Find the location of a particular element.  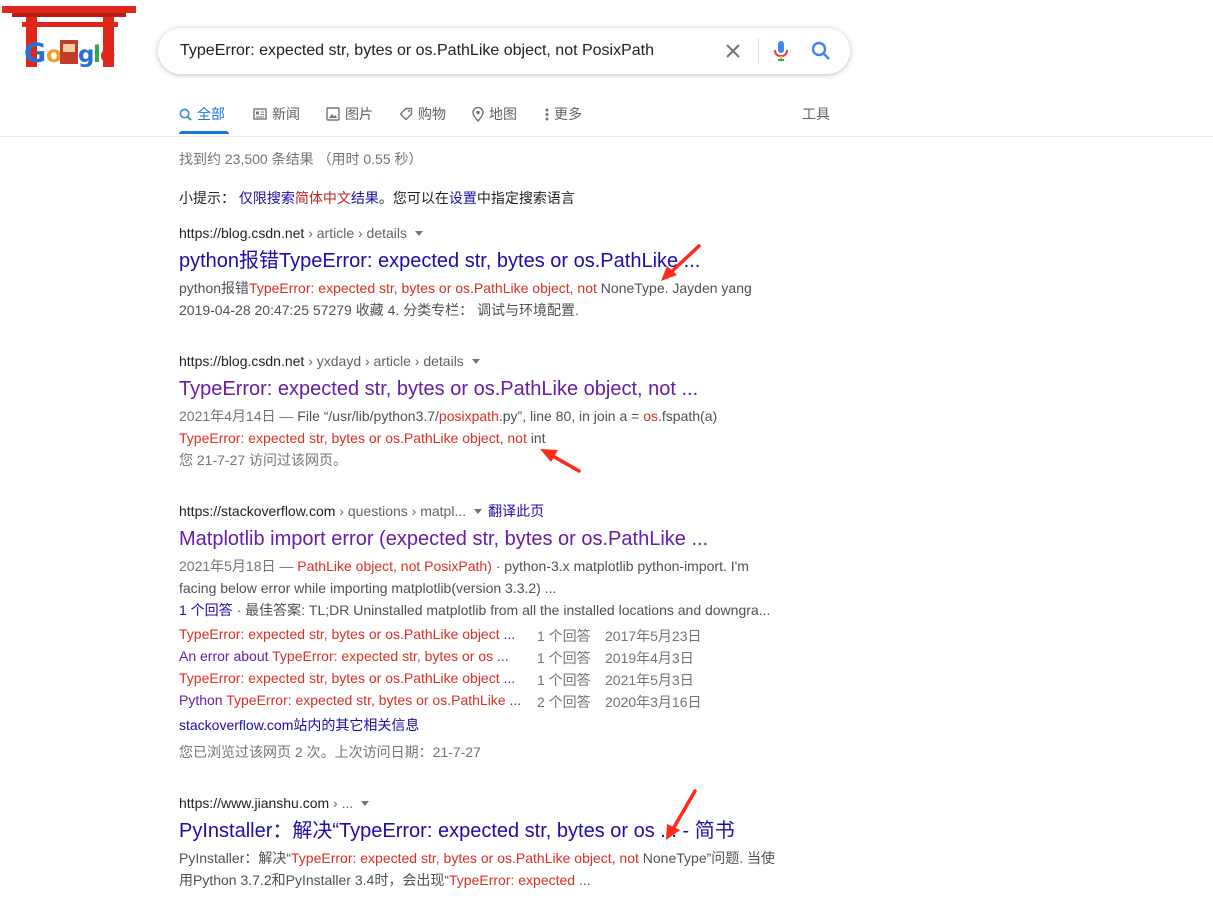

tab-all: 全部 is located at coordinates (202, 114).